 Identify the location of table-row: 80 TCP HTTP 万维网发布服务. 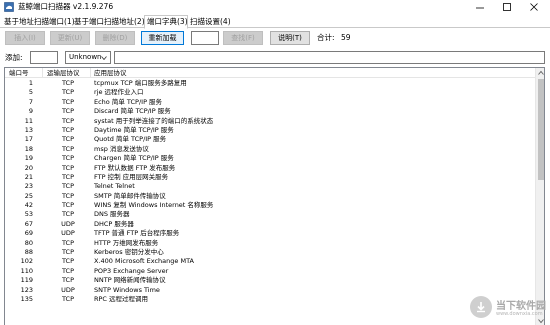
(270, 243).